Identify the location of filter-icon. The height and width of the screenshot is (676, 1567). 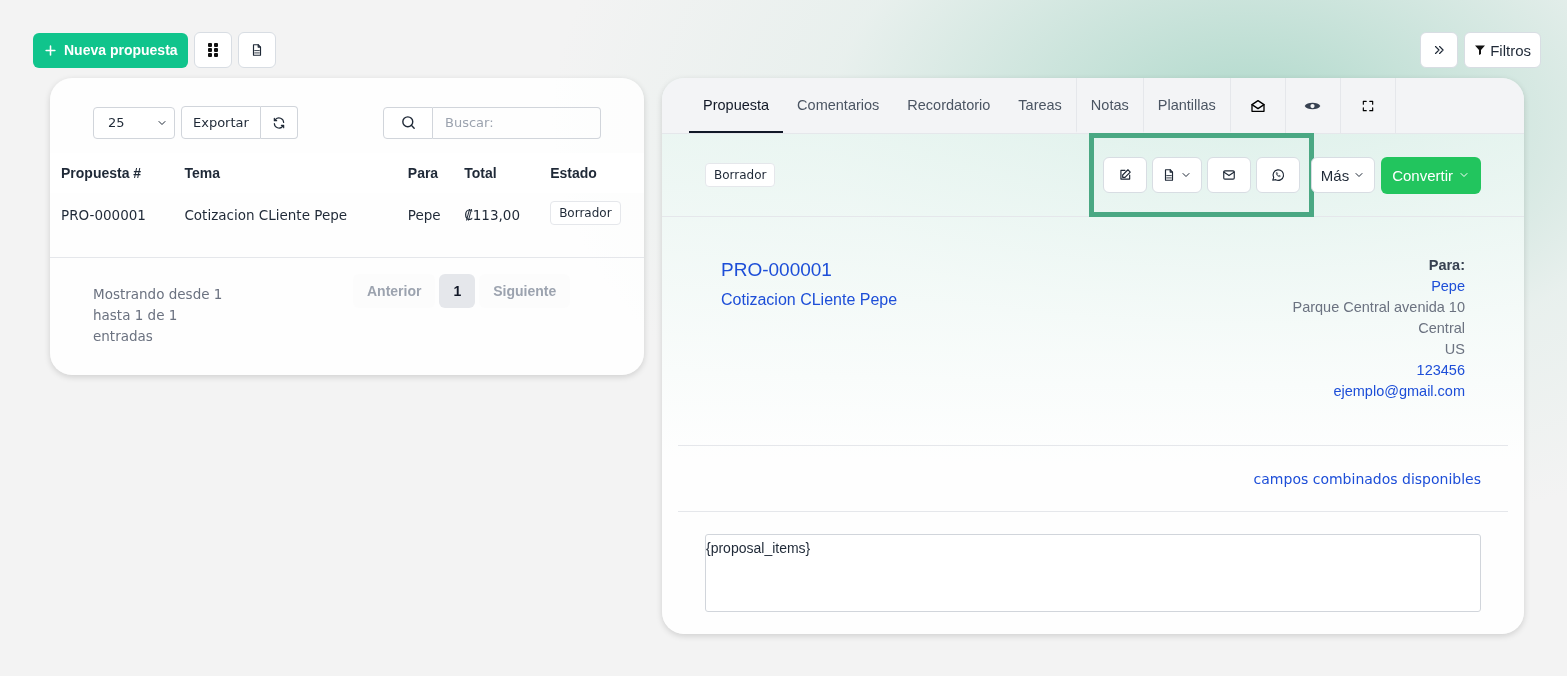
(1480, 50).